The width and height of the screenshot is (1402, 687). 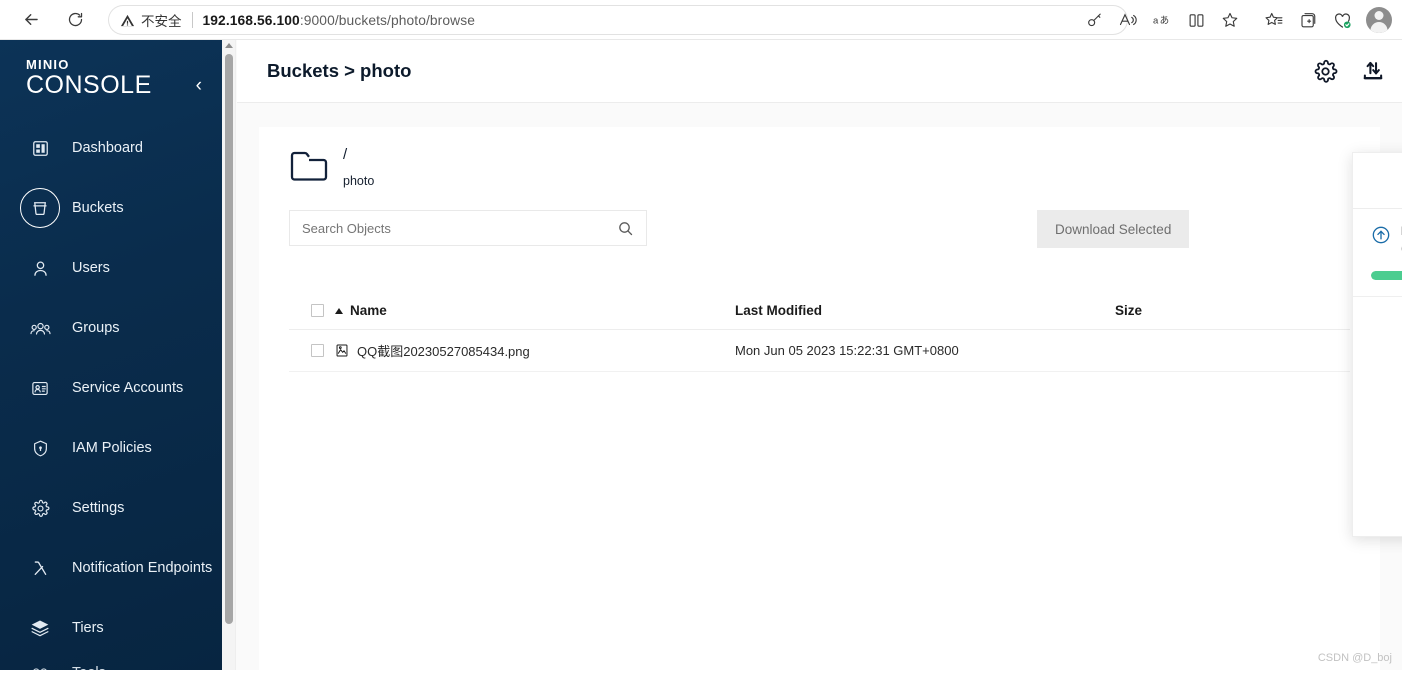 I want to click on translate-icon: aあ, so click(x=1162, y=20).